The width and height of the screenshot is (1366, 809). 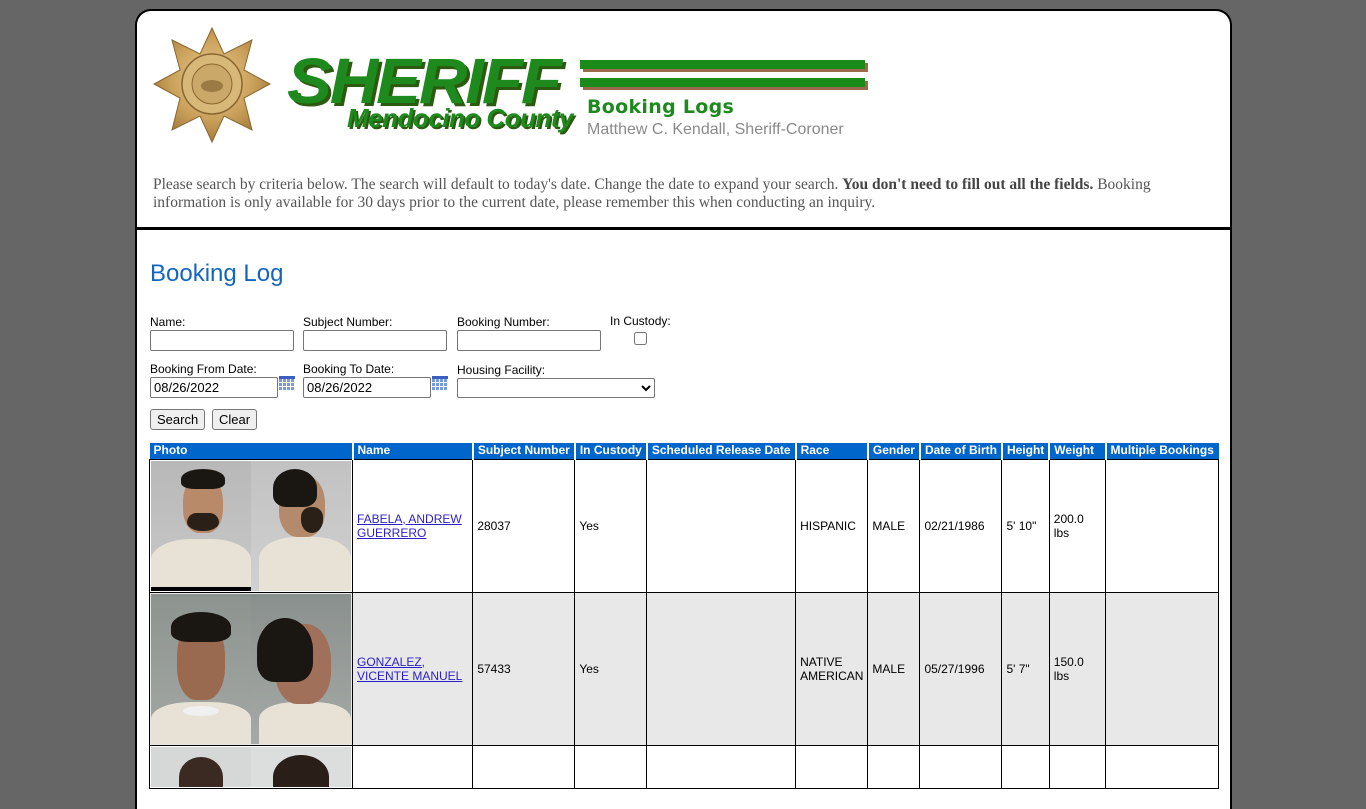 I want to click on sheriff-name: Matthew C. Kendall, Sheriff-Coroner, so click(x=715, y=129).